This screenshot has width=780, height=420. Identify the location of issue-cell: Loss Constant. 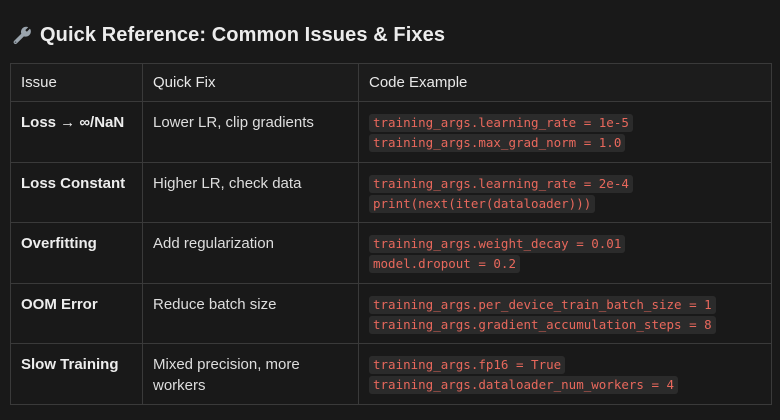
(76, 192).